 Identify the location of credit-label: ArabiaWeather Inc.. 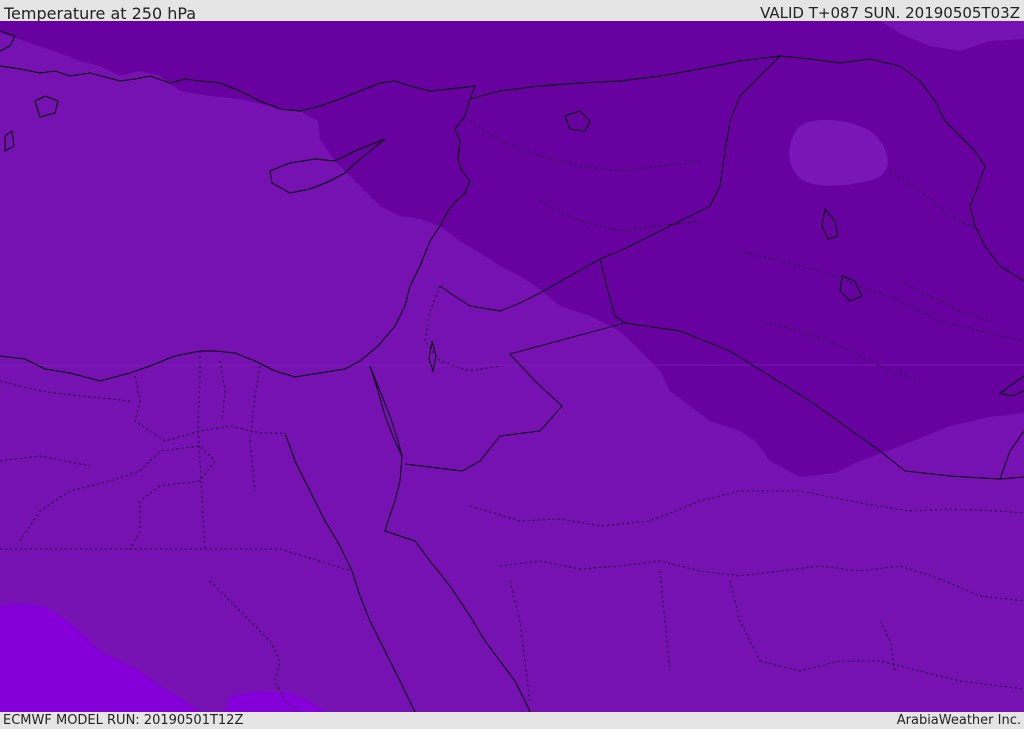
(958, 720).